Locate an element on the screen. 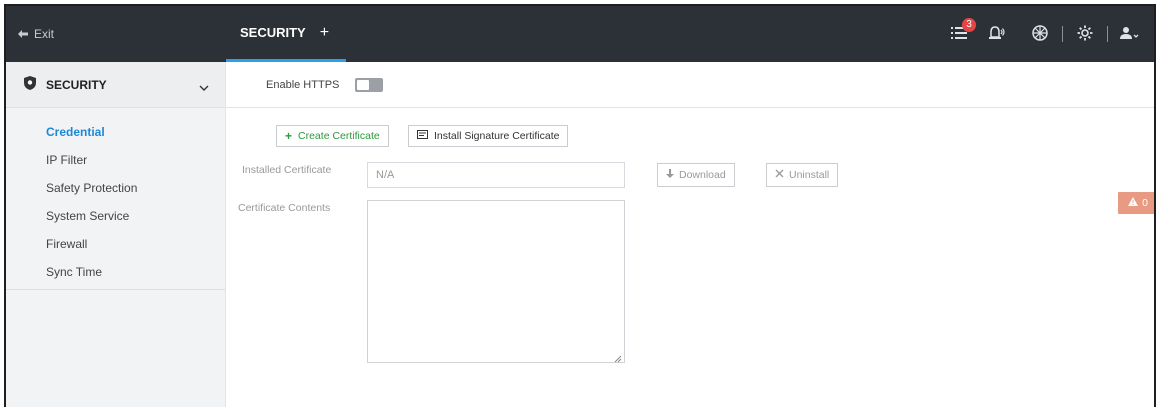 This screenshot has height=407, width=1160. sidebar-item-system-service: System Service is located at coordinates (115, 216).